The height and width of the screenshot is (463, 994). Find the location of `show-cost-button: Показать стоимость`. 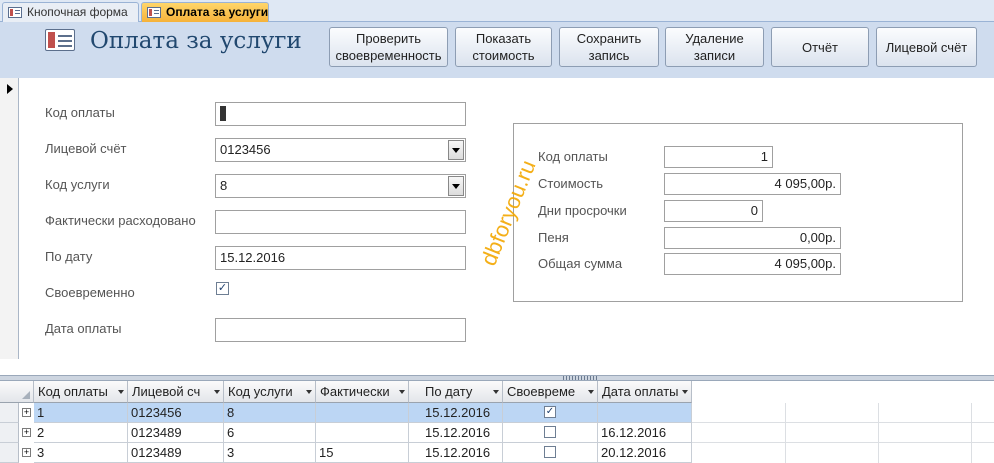

show-cost-button: Показать стоимость is located at coordinates (503, 47).